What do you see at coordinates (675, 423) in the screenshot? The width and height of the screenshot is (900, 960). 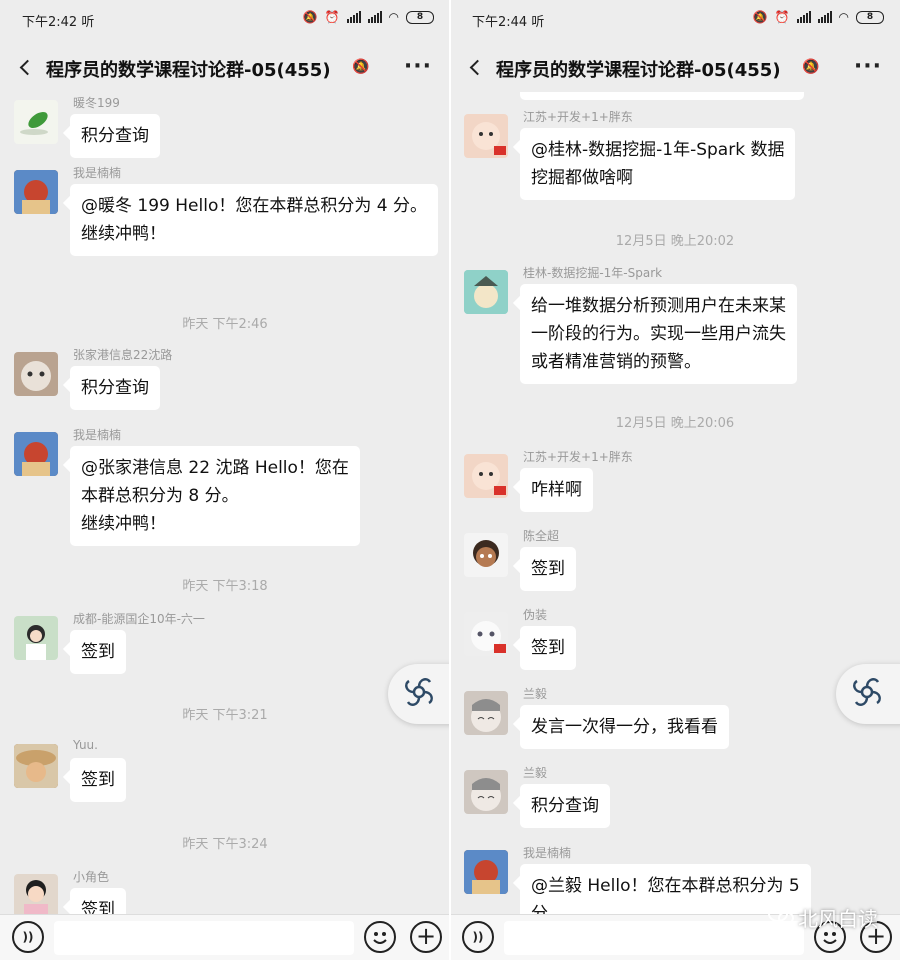 I see `timestamp: 12月5日 晚上20:06` at bounding box center [675, 423].